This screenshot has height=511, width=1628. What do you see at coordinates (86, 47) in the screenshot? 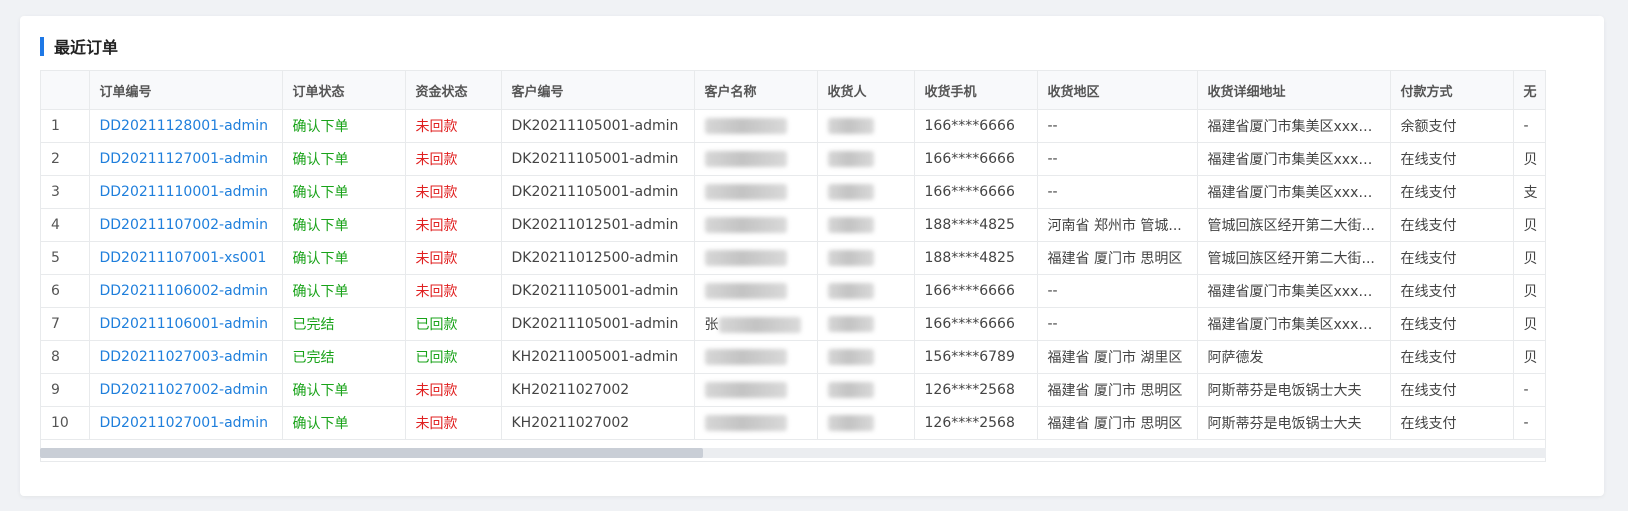
I see `card-title: 最近订单` at bounding box center [86, 47].